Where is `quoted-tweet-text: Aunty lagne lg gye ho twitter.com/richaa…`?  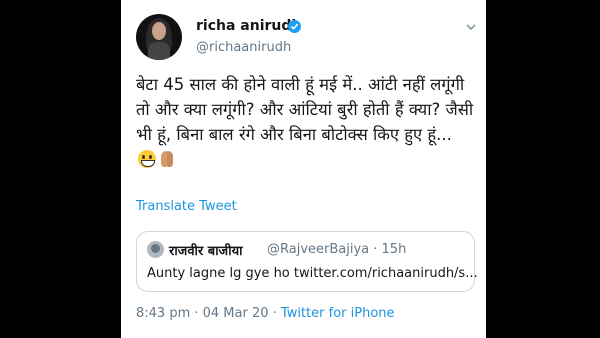 quoted-tweet-text: Aunty lagne lg gye ho twitter.com/richaa… is located at coordinates (312, 273).